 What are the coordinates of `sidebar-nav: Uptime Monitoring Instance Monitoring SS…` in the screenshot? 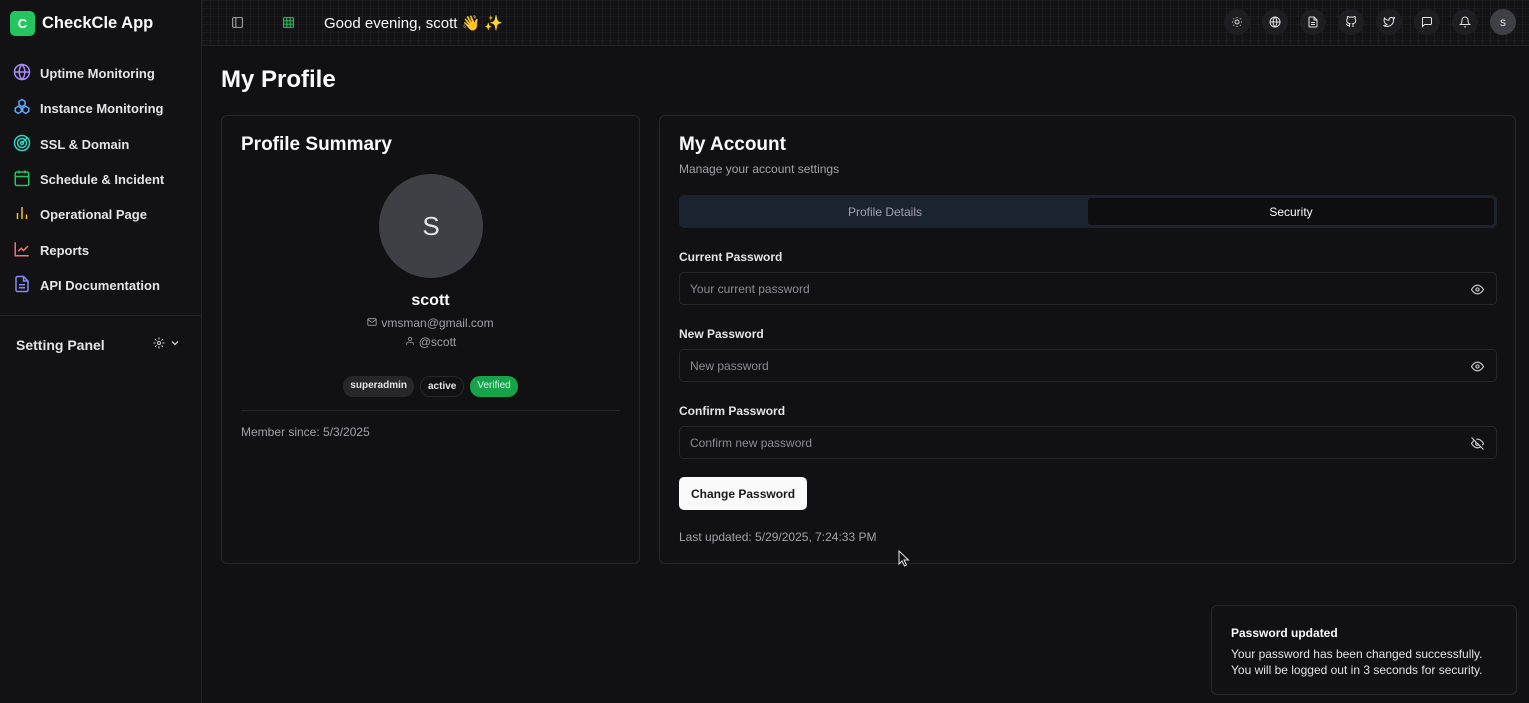 It's located at (100, 179).